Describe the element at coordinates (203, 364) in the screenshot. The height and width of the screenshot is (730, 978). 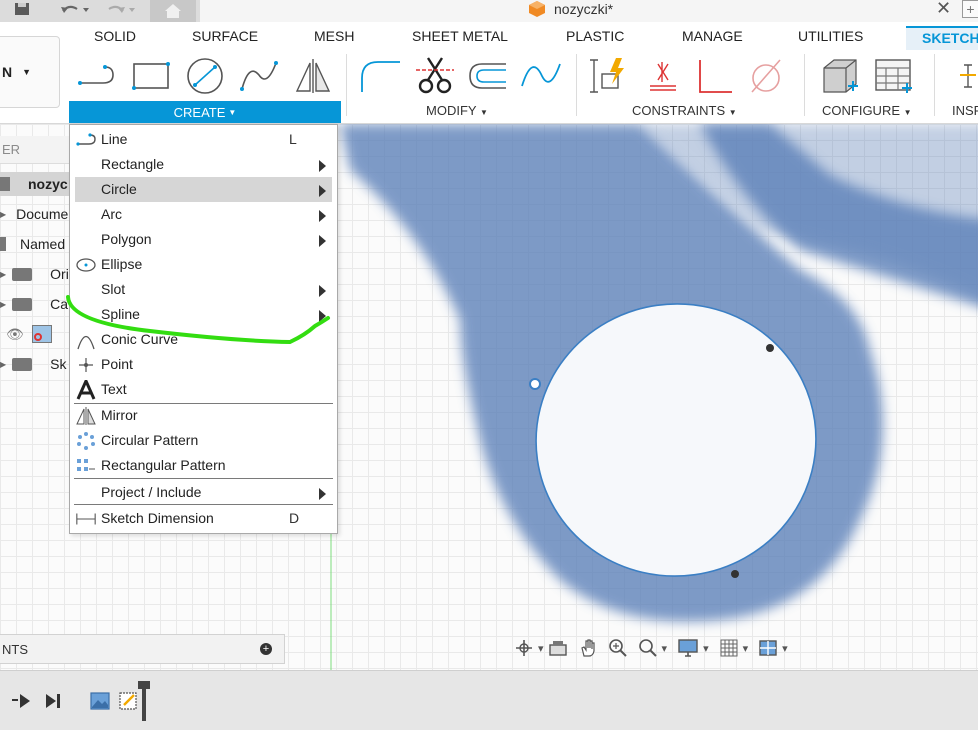
I see `menu-item-point: Point` at that location.